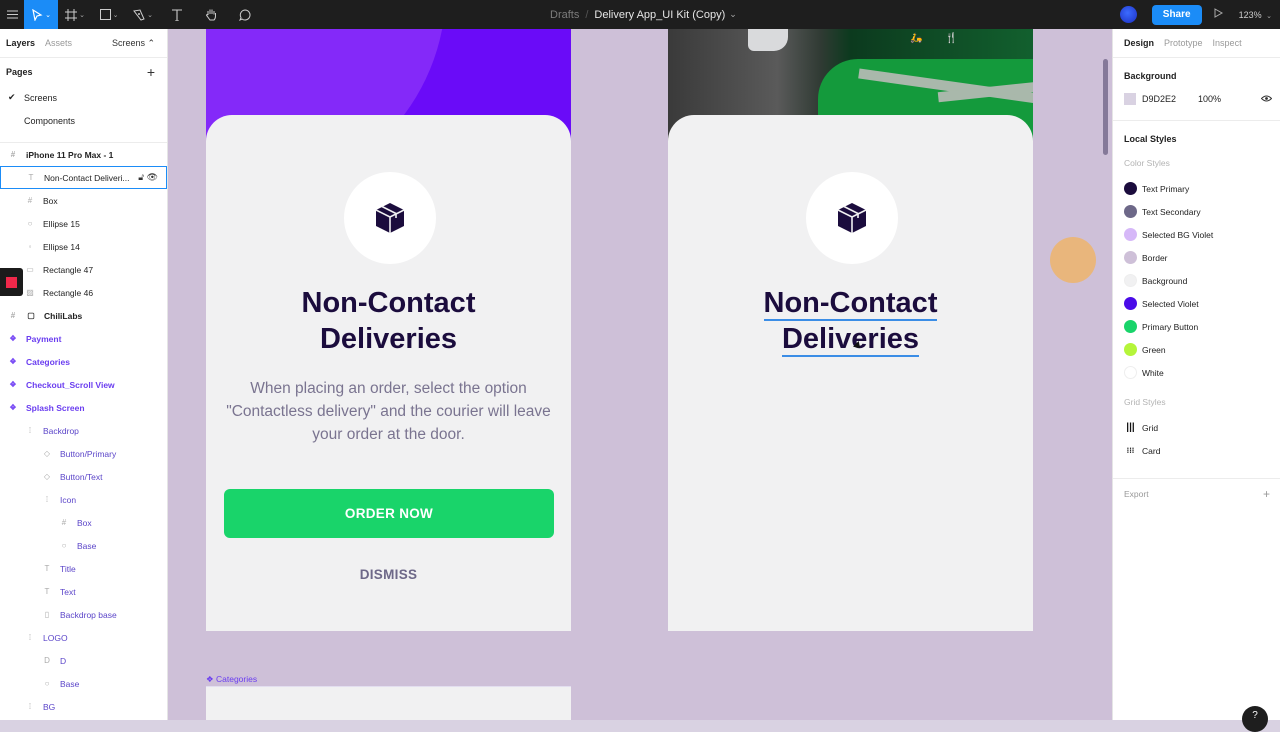  What do you see at coordinates (1266, 494) in the screenshot?
I see `add-export-plus-icon: +` at bounding box center [1266, 494].